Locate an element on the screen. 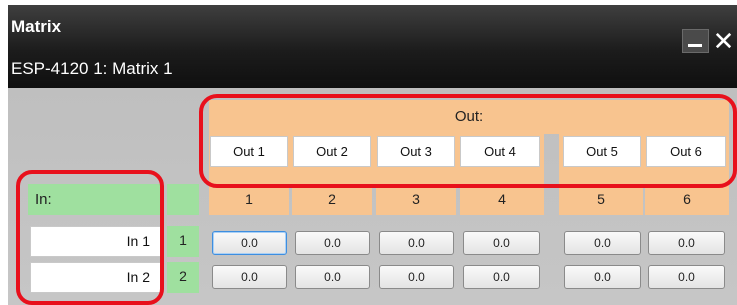 The width and height of the screenshot is (737, 305). window-subtitle: ESP-4120 1: Matrix 1 is located at coordinates (92, 68).